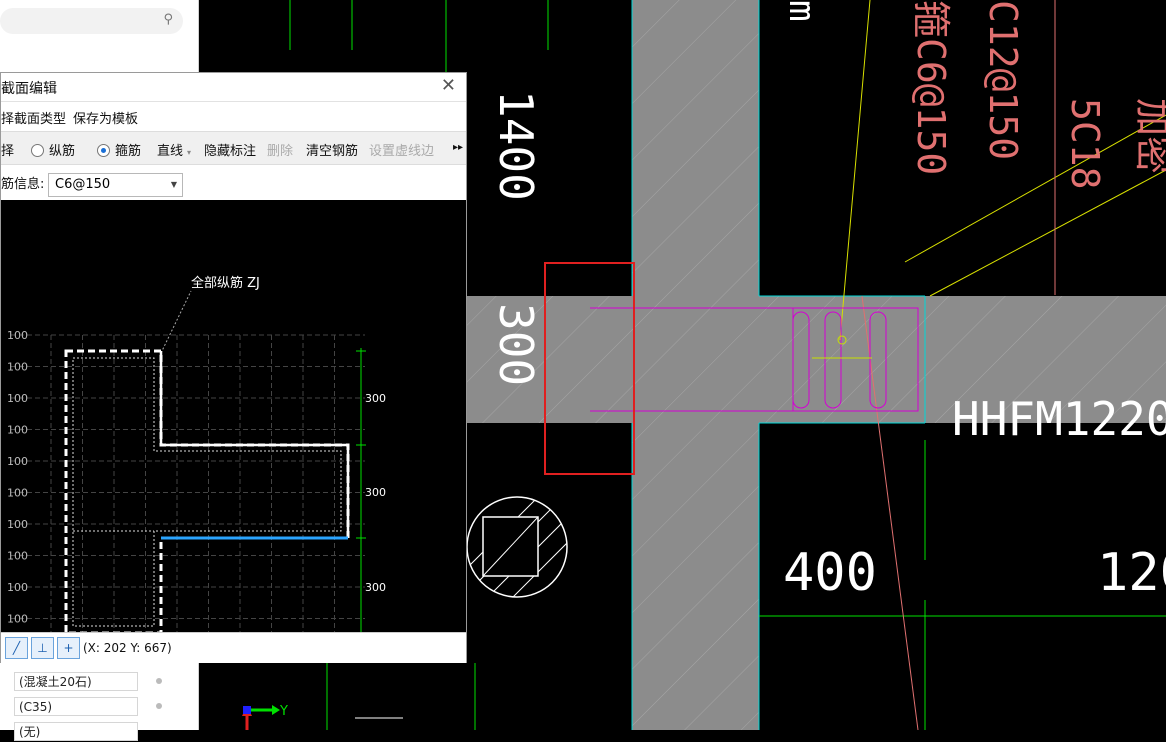  Describe the element at coordinates (516, 344) in the screenshot. I see `dimension-300: 300` at that location.